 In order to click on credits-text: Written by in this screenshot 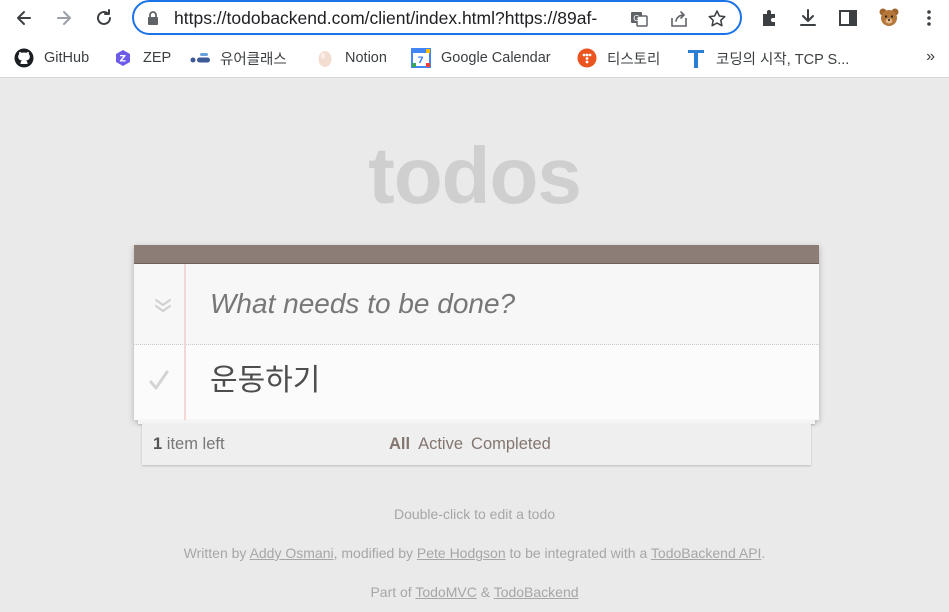, I will do `click(216, 553)`.